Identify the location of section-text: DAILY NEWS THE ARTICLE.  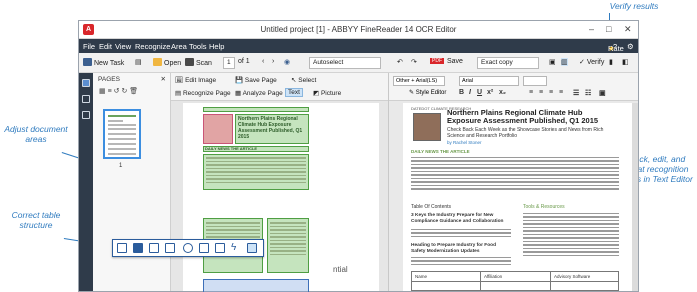
(231, 148).